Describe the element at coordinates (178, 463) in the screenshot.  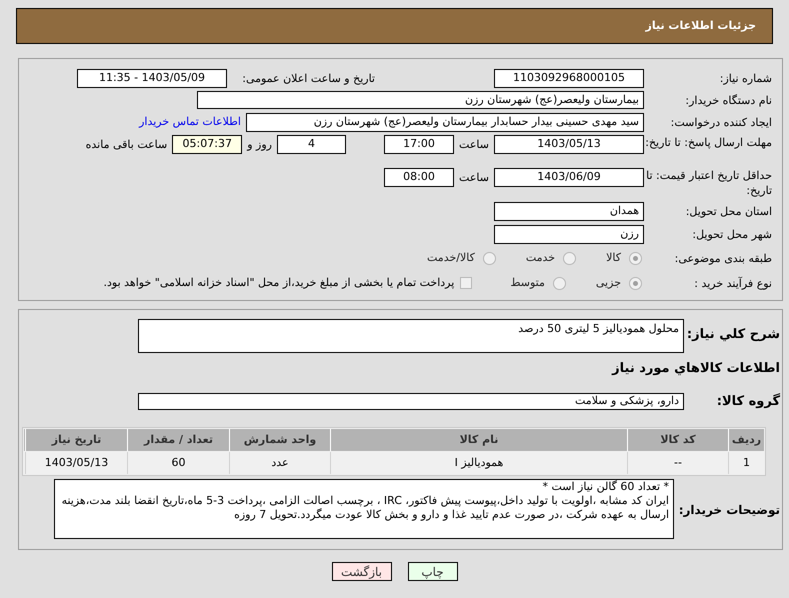
I see `table-cell: 60` at that location.